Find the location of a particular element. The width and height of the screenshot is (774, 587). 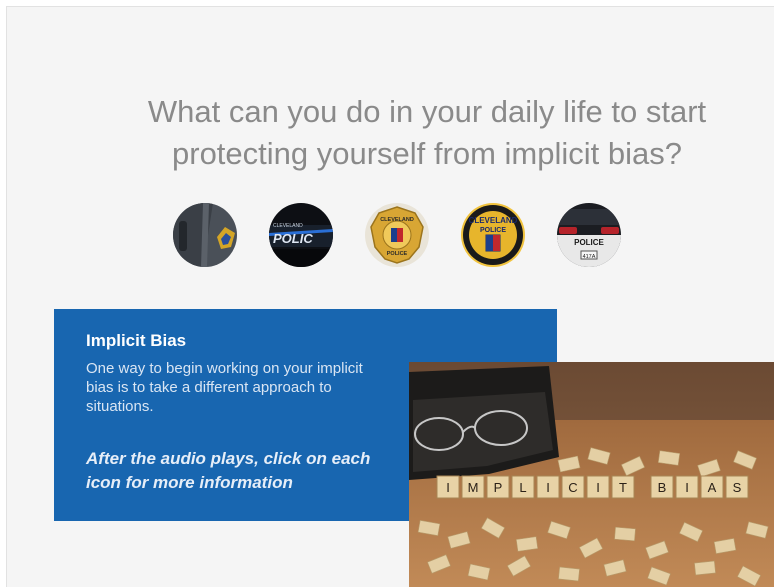

svg-text: T is located at coordinates (623, 487).